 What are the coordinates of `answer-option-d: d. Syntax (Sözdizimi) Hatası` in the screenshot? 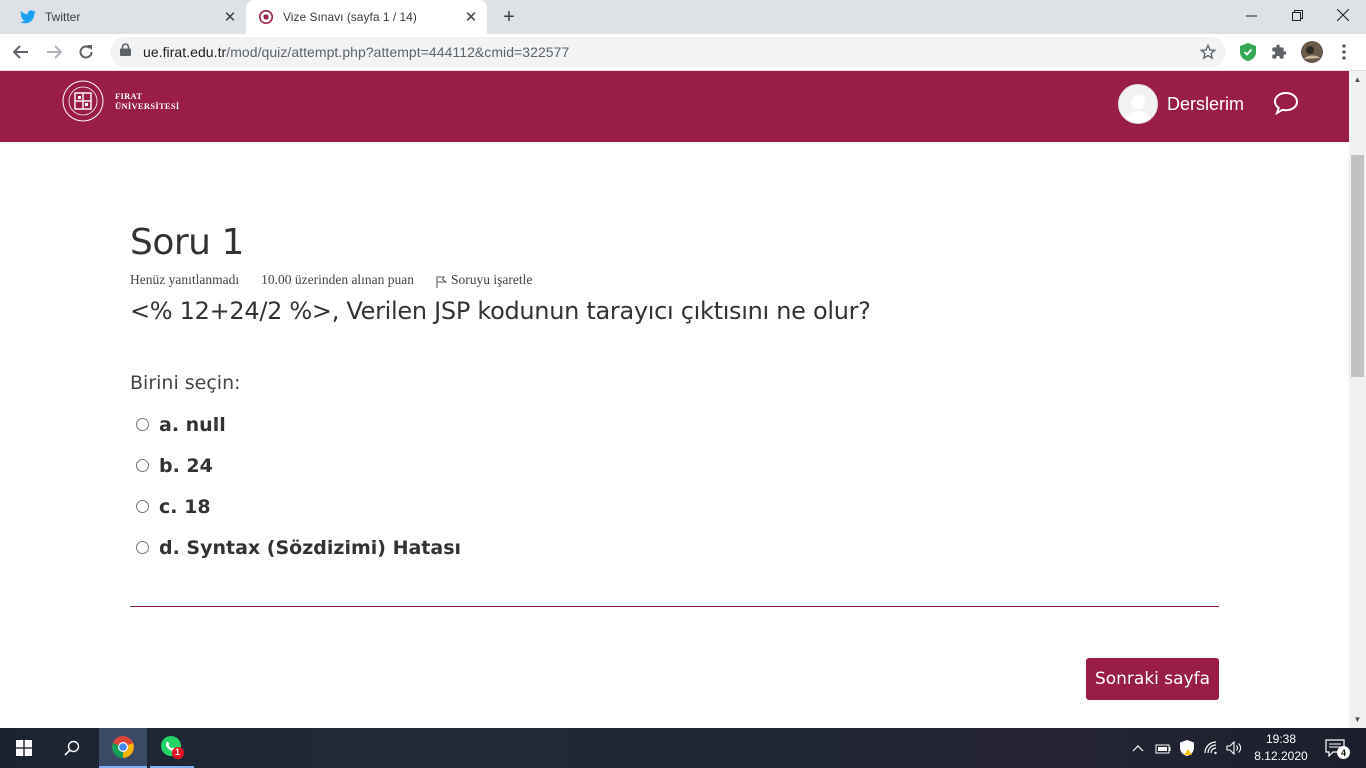 It's located at (298, 547).